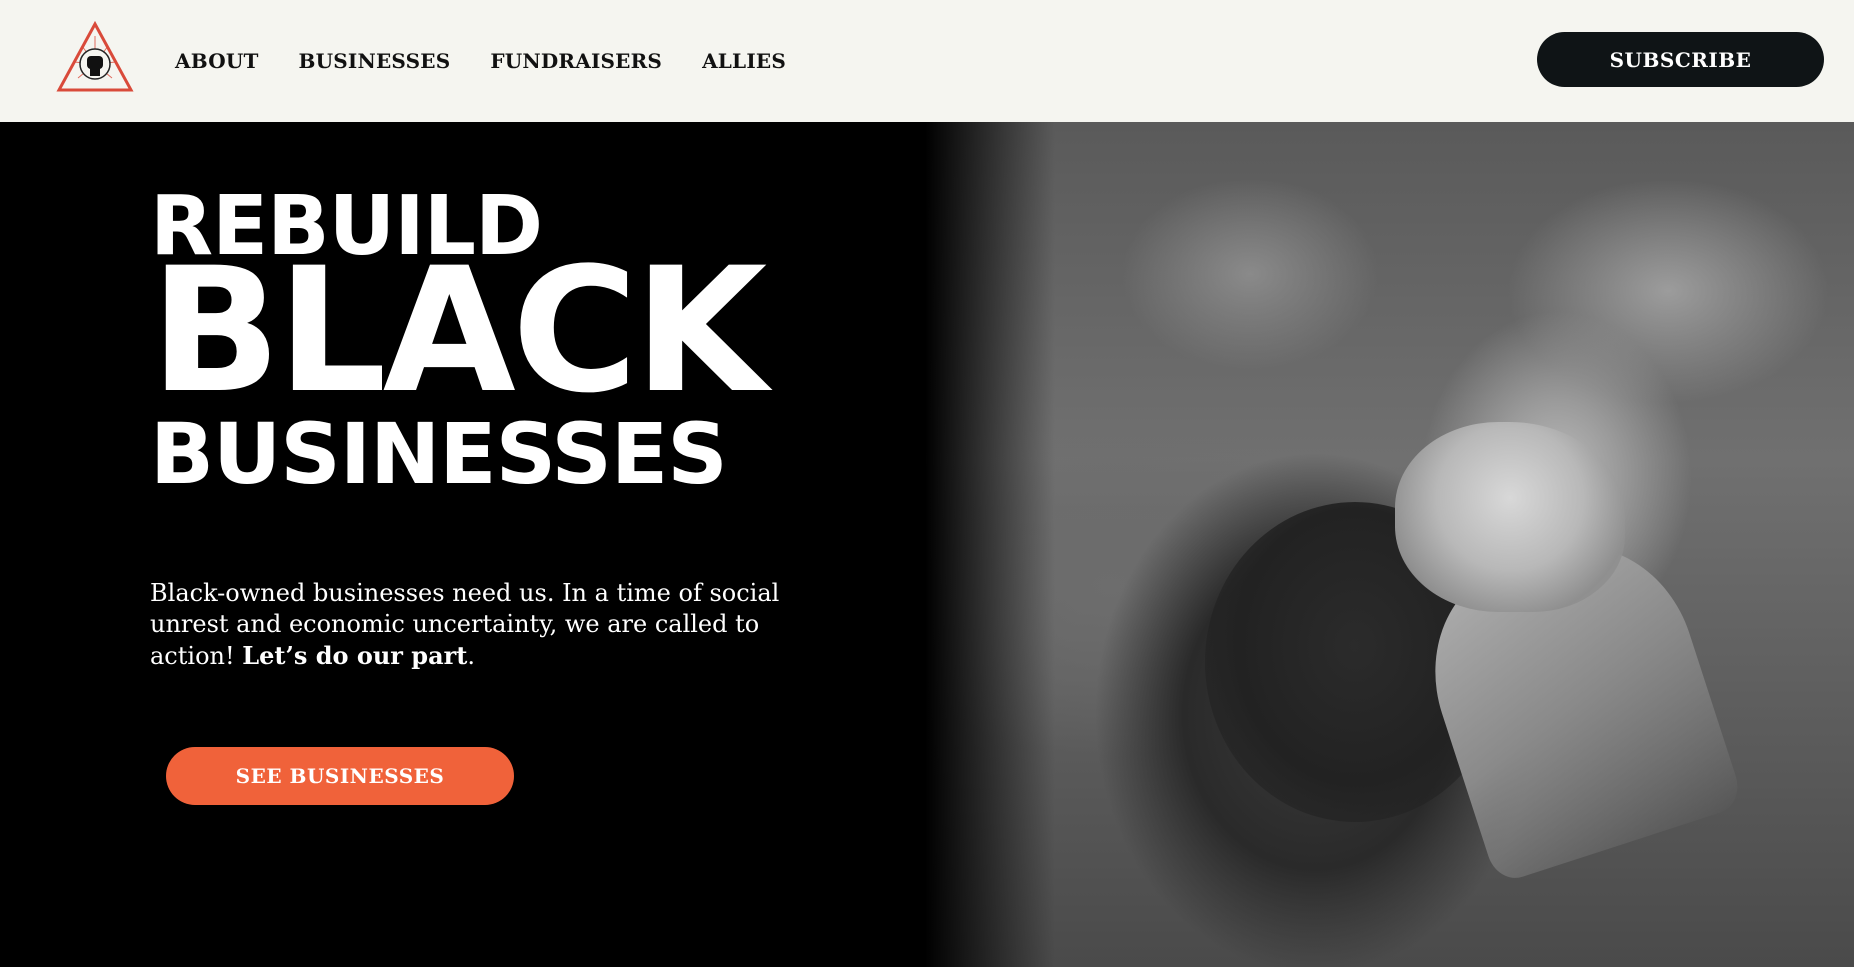  Describe the element at coordinates (1680, 59) in the screenshot. I see `subscribe-button: SUBSCRIBE` at that location.